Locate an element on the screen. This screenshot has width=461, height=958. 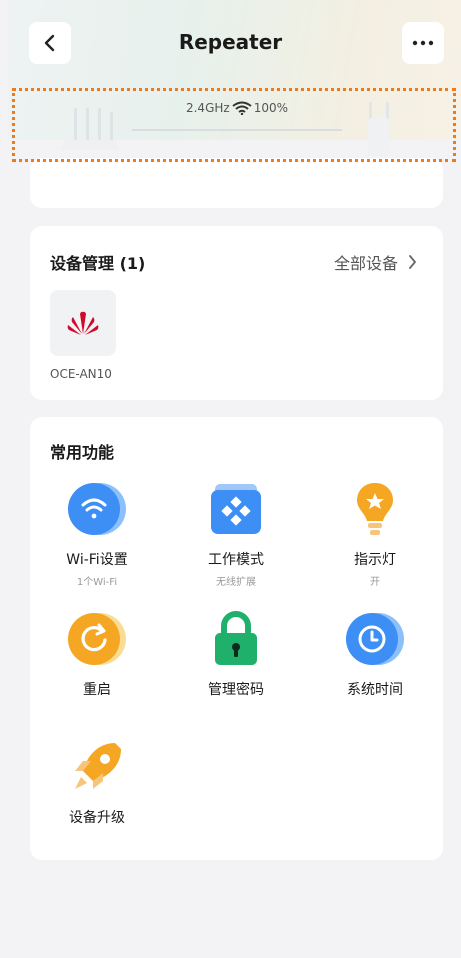
huawei-logo-icon is located at coordinates (83, 323).